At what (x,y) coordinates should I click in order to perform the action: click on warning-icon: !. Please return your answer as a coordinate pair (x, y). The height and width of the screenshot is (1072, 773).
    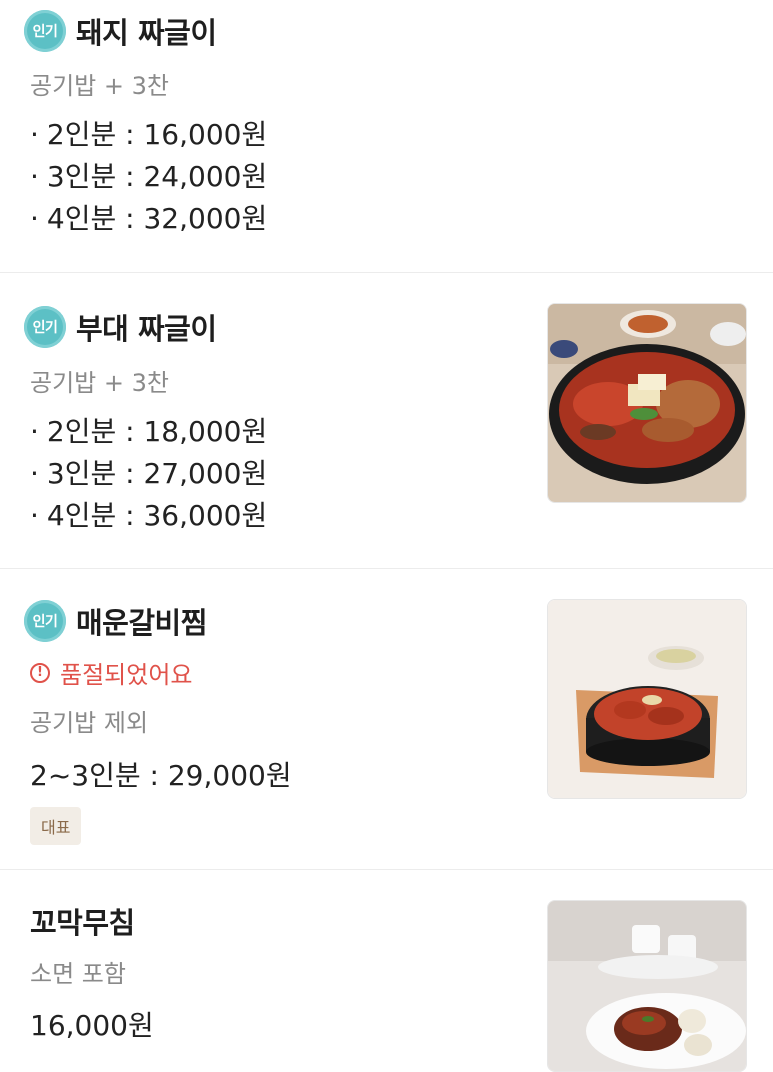
    Looking at the image, I should click on (40, 672).